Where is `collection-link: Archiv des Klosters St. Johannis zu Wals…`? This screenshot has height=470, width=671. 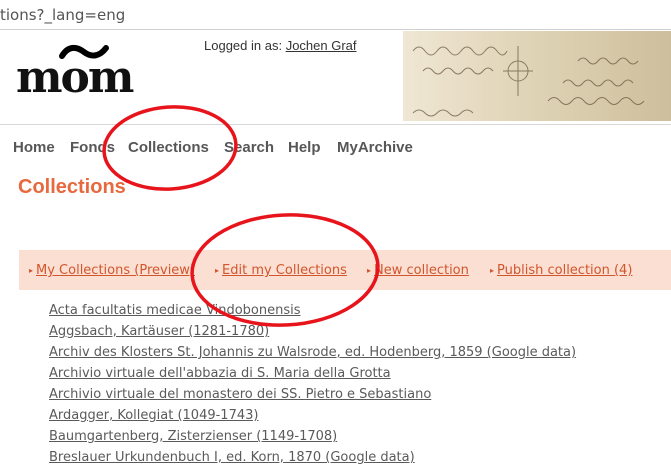 collection-link: Archiv des Klosters St. Johannis zu Wals… is located at coordinates (312, 352).